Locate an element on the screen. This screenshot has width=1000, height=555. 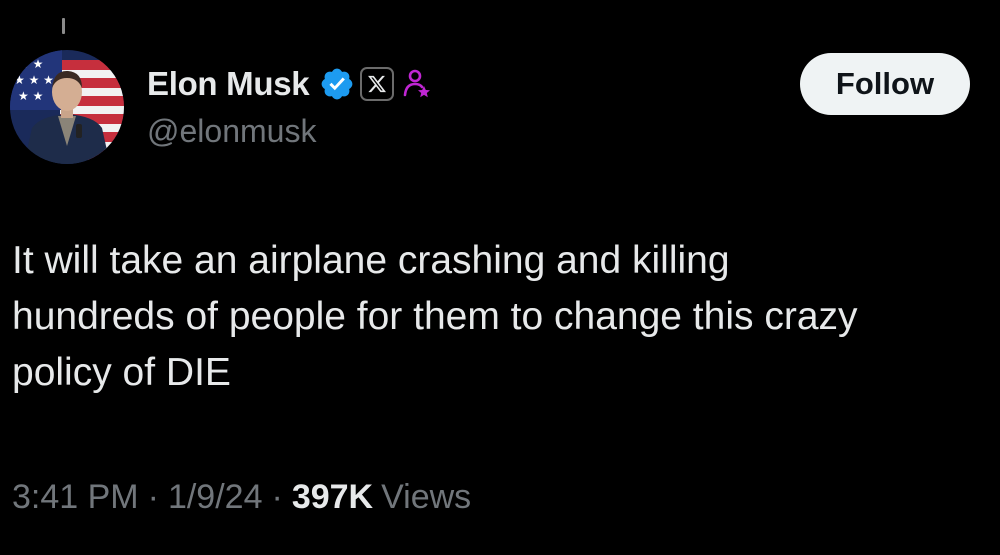
display-name: Elon Musk is located at coordinates (228, 84).